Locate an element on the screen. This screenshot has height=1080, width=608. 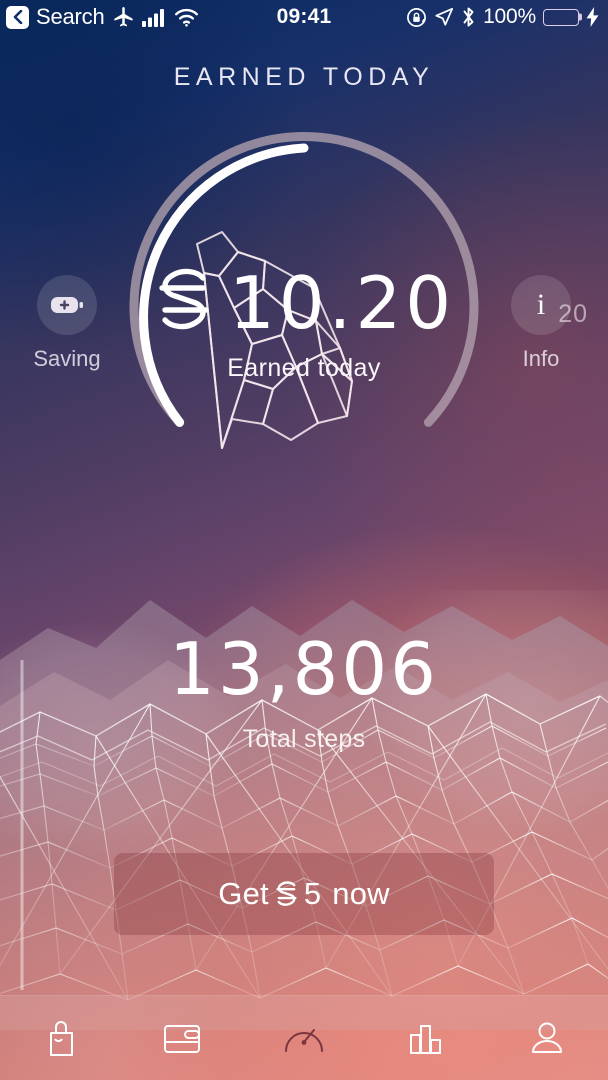
rotation-lock-icon is located at coordinates (416, 17).